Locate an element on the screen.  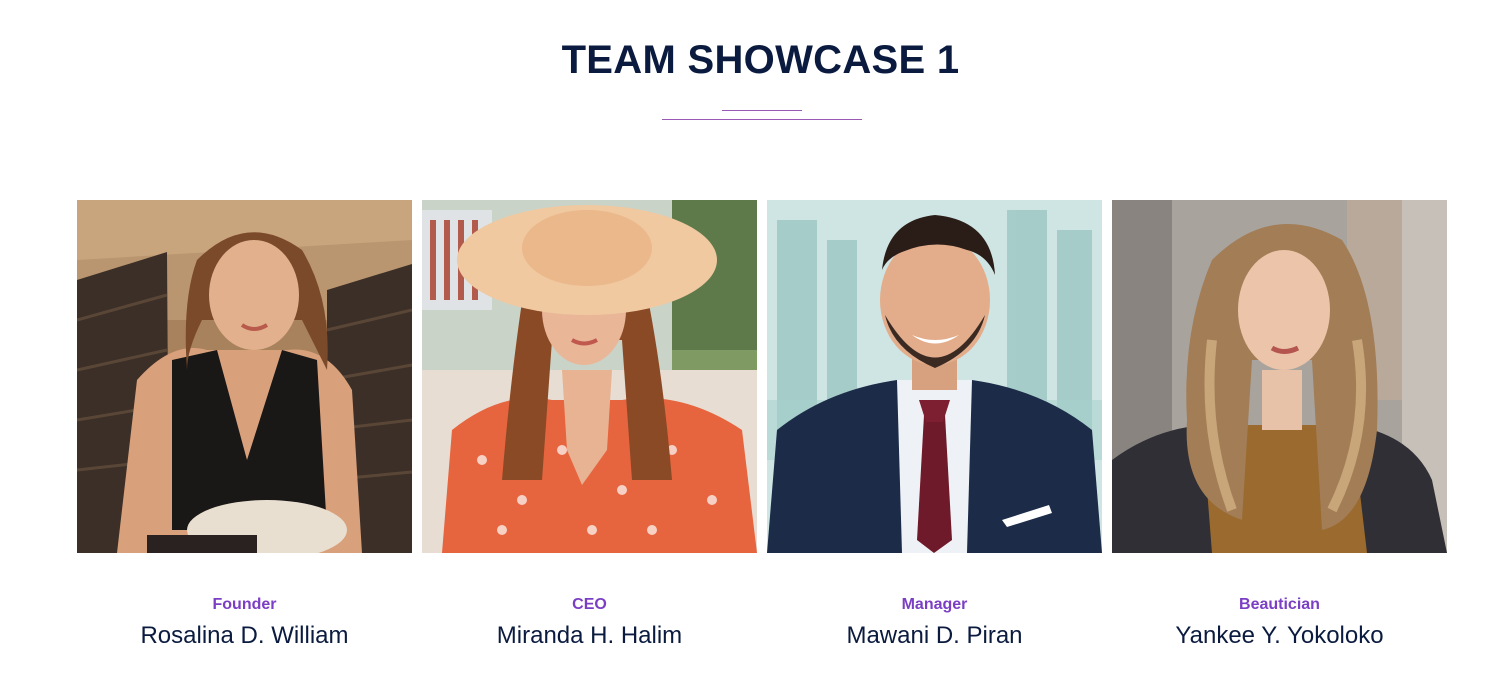
team-card-manager: Manager Mawani D. Piran is located at coordinates (934, 430).